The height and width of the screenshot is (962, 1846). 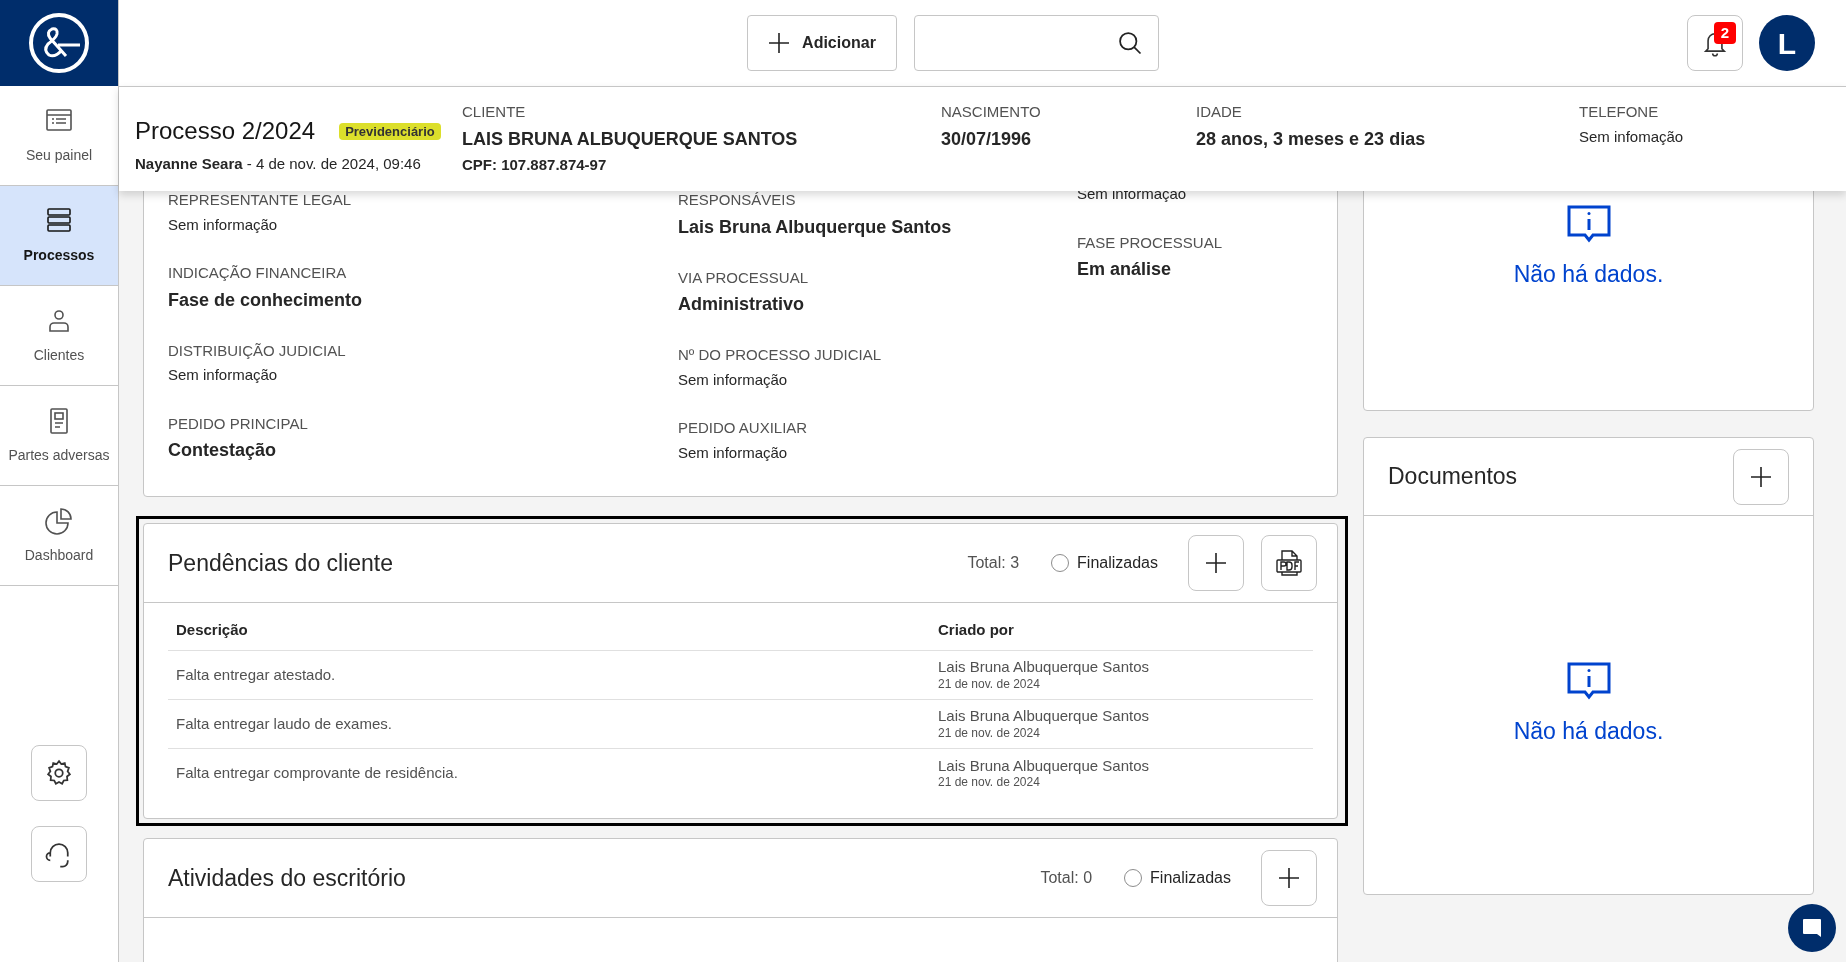 I want to click on notifications-button: 2, so click(x=1715, y=43).